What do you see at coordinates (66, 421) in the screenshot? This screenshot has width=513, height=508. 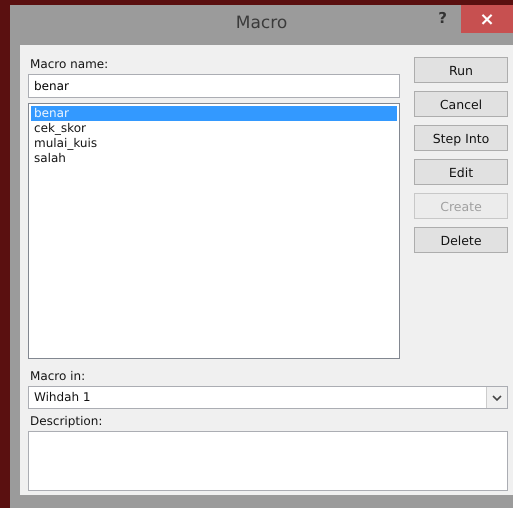 I see `description-label: Description:` at bounding box center [66, 421].